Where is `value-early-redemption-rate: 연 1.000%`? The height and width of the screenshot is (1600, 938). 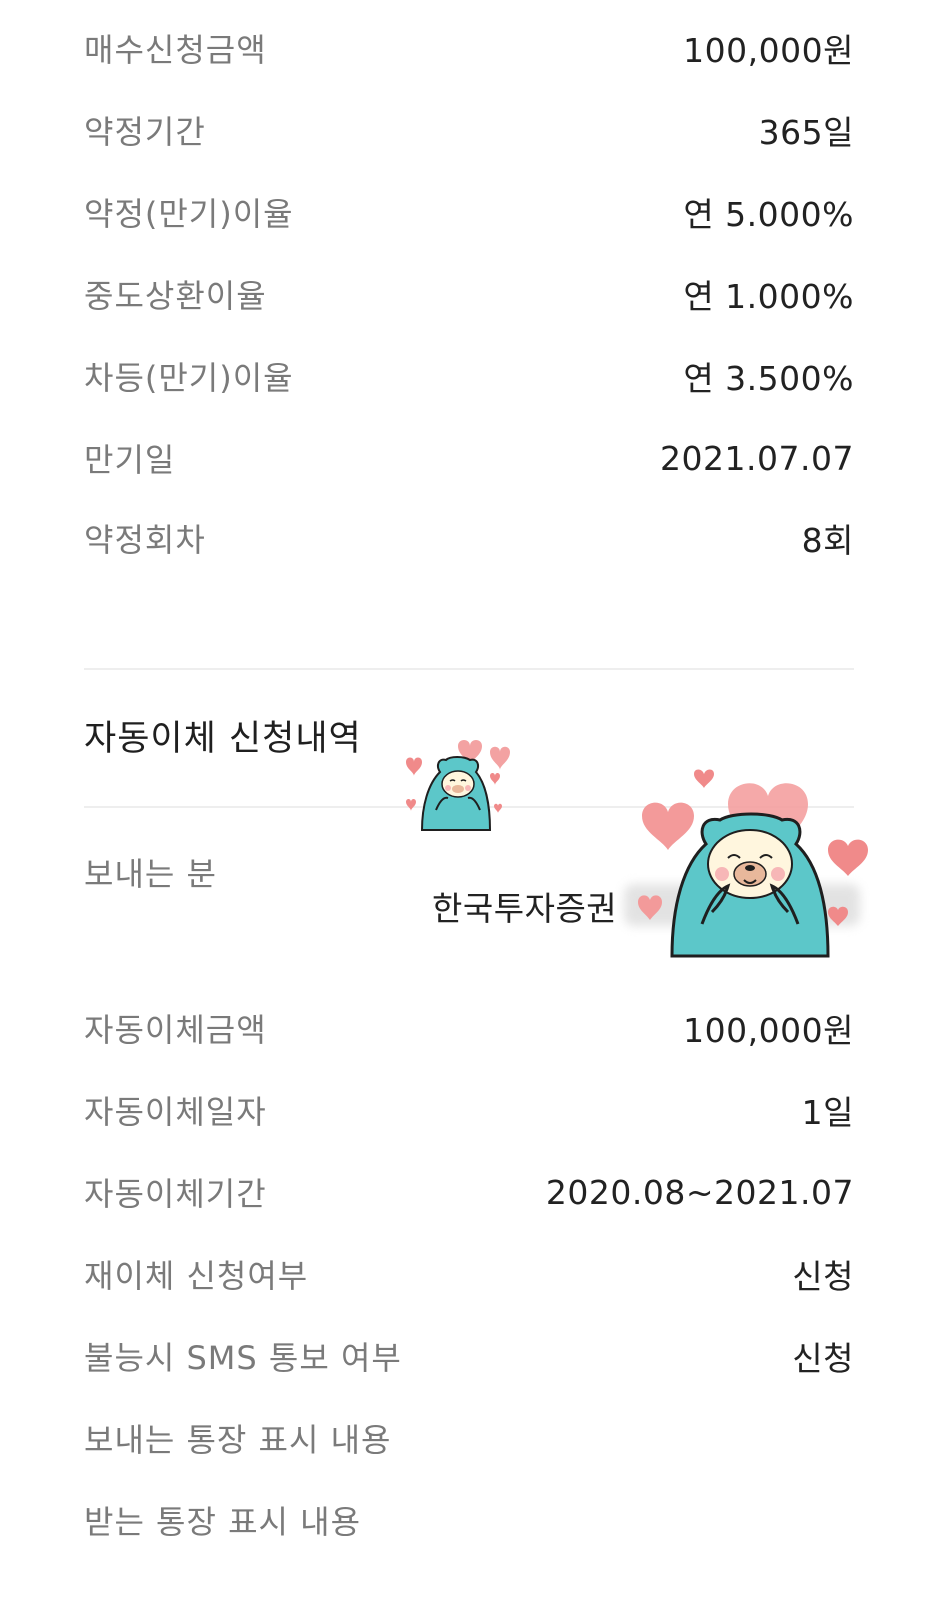 value-early-redemption-rate: 연 1.000% is located at coordinates (768, 296).